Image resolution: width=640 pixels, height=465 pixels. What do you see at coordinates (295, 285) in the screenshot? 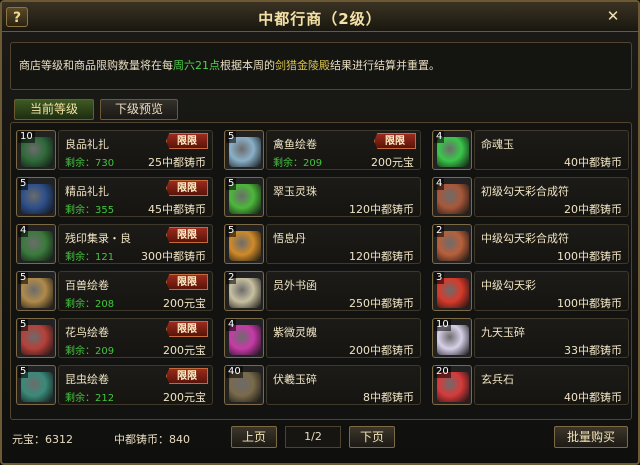
I see `item-name: 员外书函` at bounding box center [295, 285].